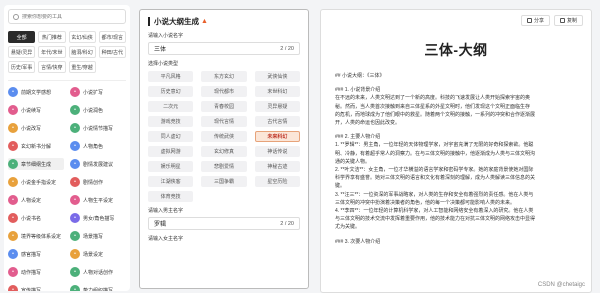  Describe the element at coordinates (171, 151) in the screenshot. I see `novel-type-option: 虚拟网游` at that location.